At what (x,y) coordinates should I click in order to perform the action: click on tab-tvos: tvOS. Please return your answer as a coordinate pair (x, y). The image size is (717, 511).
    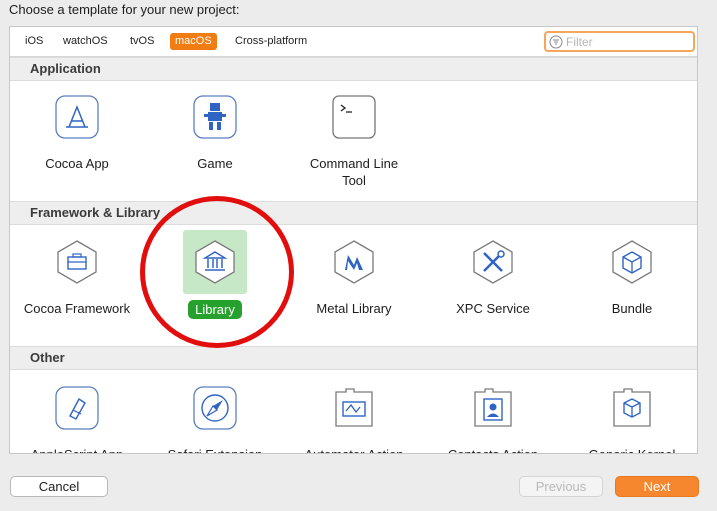
    Looking at the image, I should click on (142, 41).